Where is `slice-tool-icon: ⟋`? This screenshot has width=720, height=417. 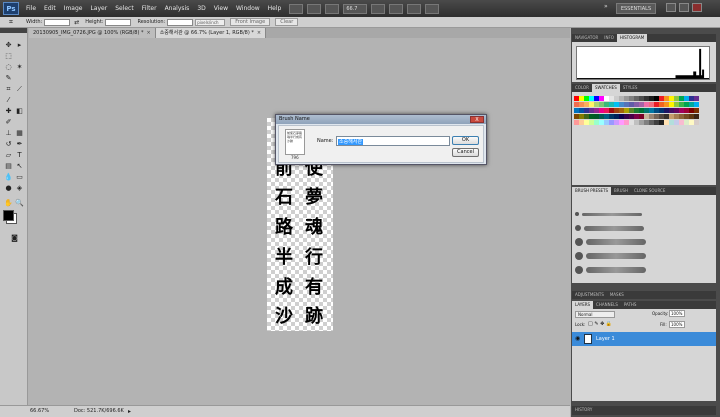 slice-tool-icon: ⟋ is located at coordinates (19, 89).